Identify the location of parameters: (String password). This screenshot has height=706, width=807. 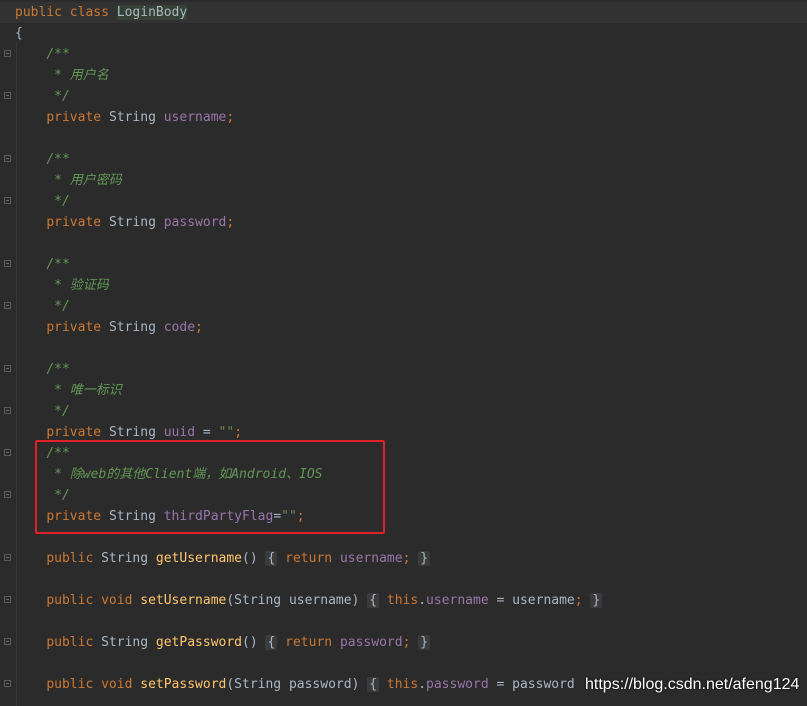
(293, 684).